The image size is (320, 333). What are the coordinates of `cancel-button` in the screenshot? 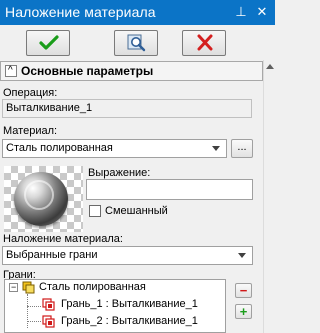 It's located at (204, 43).